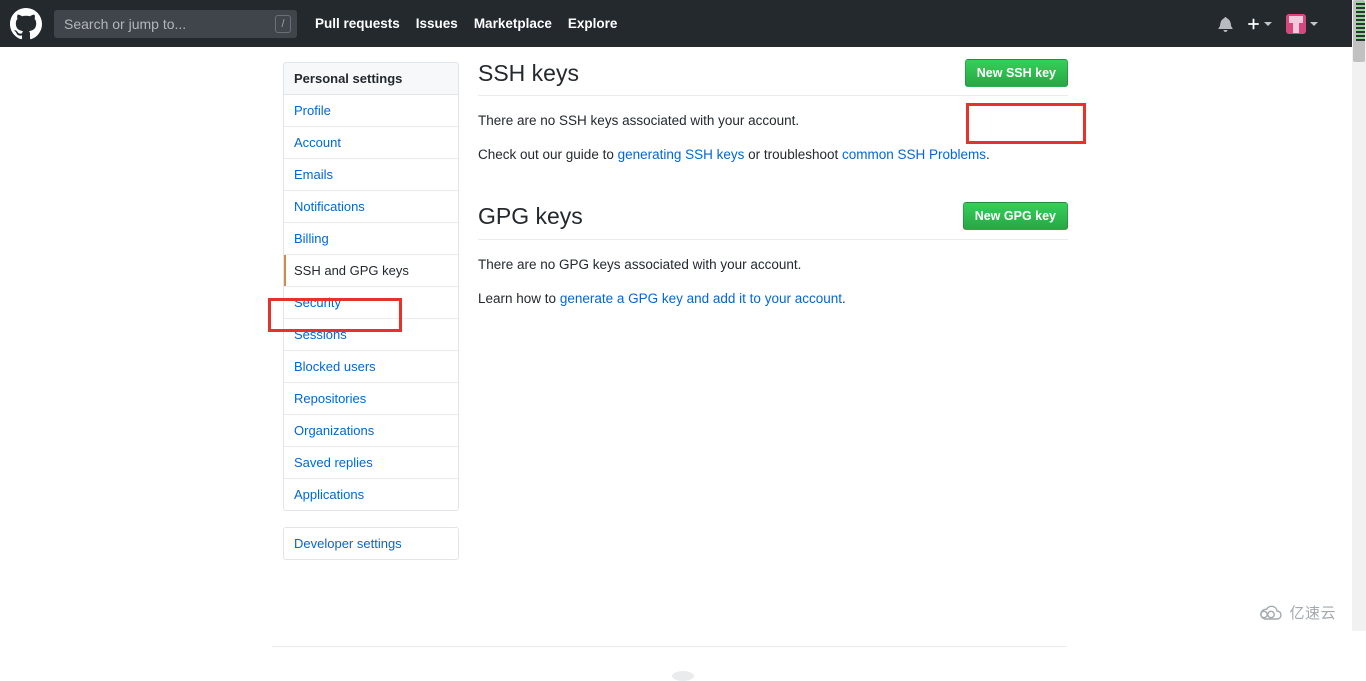 The image size is (1366, 681). Describe the element at coordinates (988, 154) in the screenshot. I see `ssh-help-suffix: .` at that location.